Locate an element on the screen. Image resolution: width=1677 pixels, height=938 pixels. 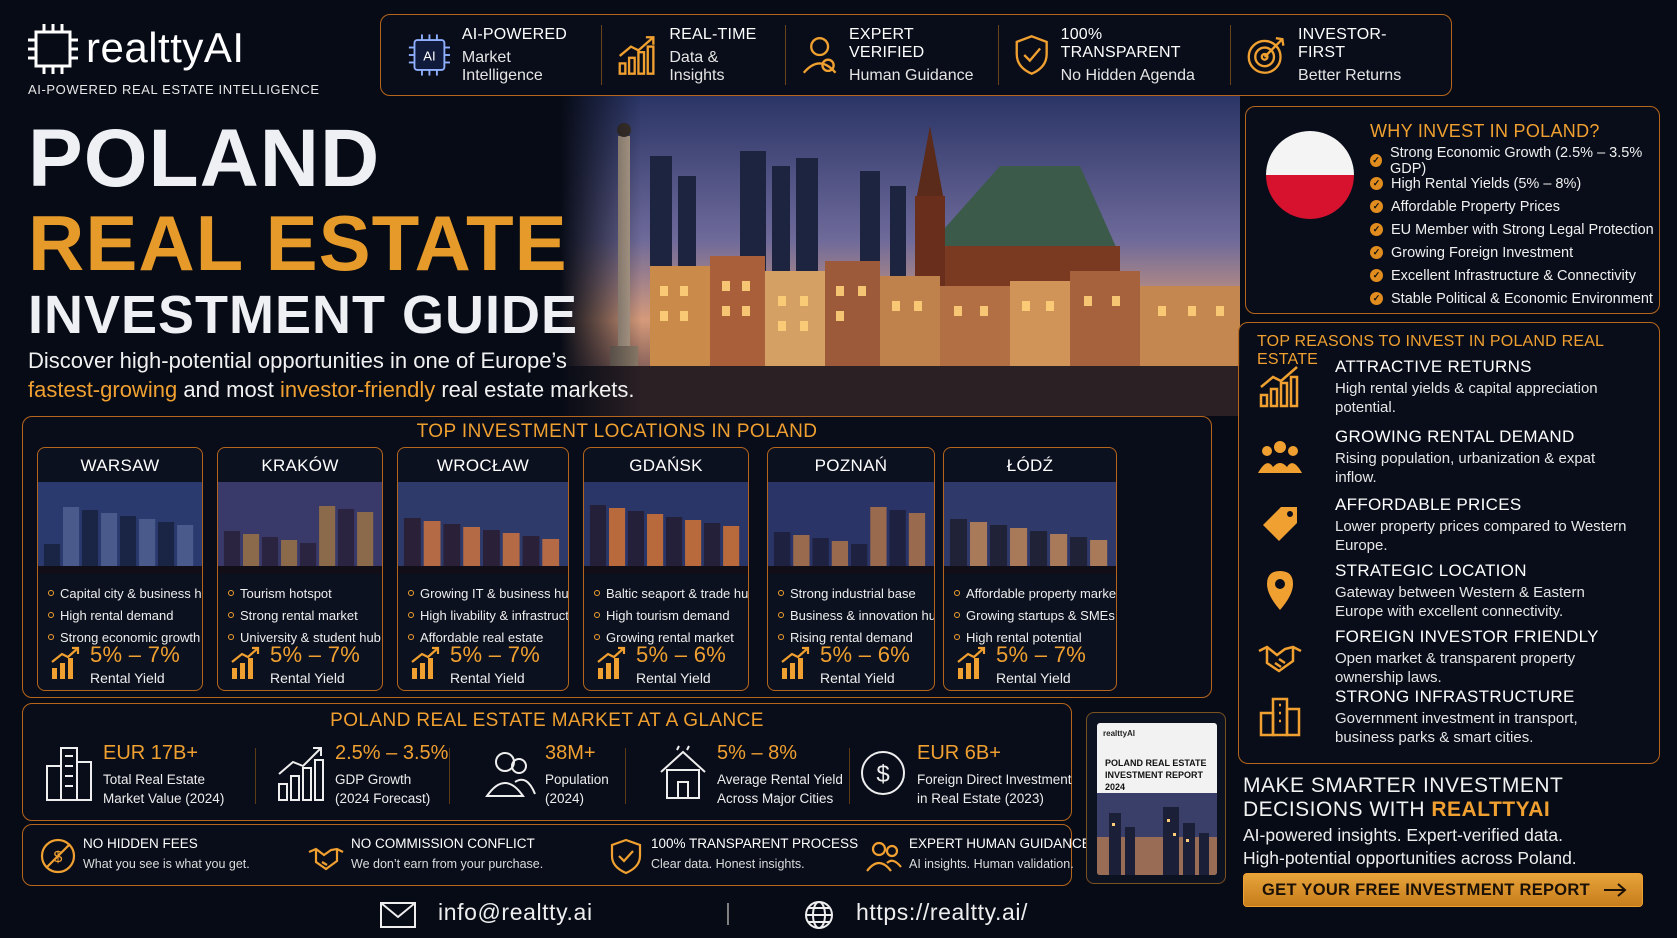
hero-title-line1: POLAND is located at coordinates (204, 158).